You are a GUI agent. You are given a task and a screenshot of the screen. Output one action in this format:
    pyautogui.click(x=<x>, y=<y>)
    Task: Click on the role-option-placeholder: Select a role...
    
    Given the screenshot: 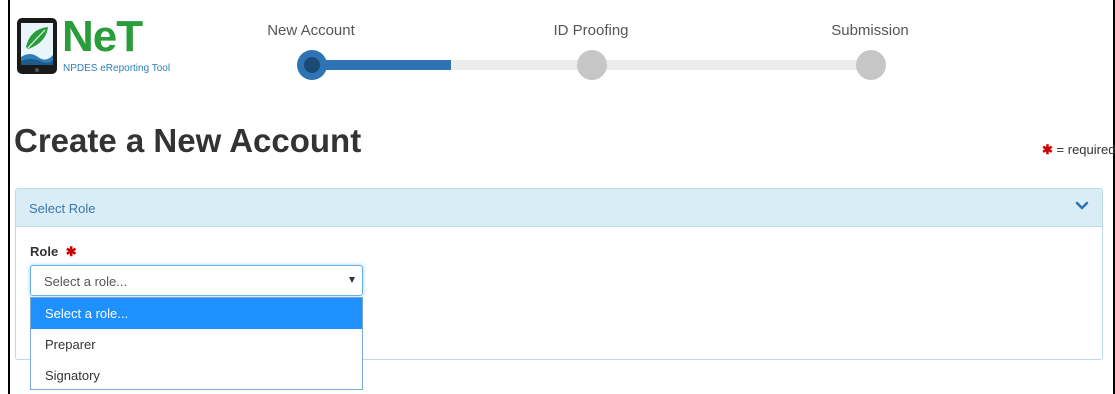 What is the action you would take?
    pyautogui.click(x=196, y=313)
    